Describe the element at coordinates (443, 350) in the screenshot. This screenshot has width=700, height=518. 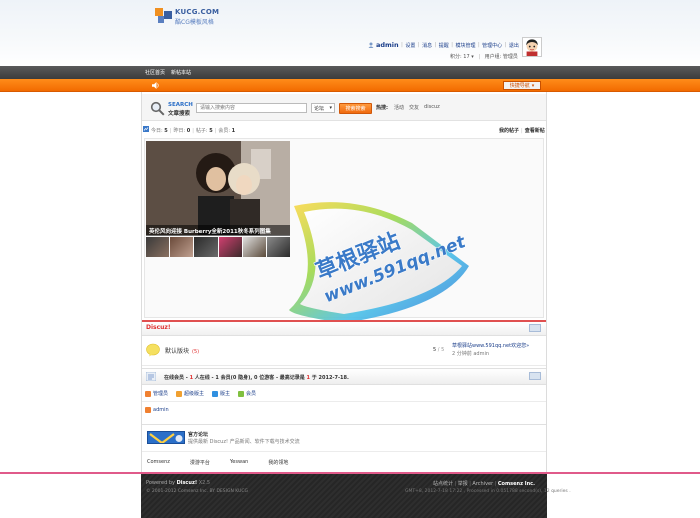
I see `forum-total: 5` at that location.